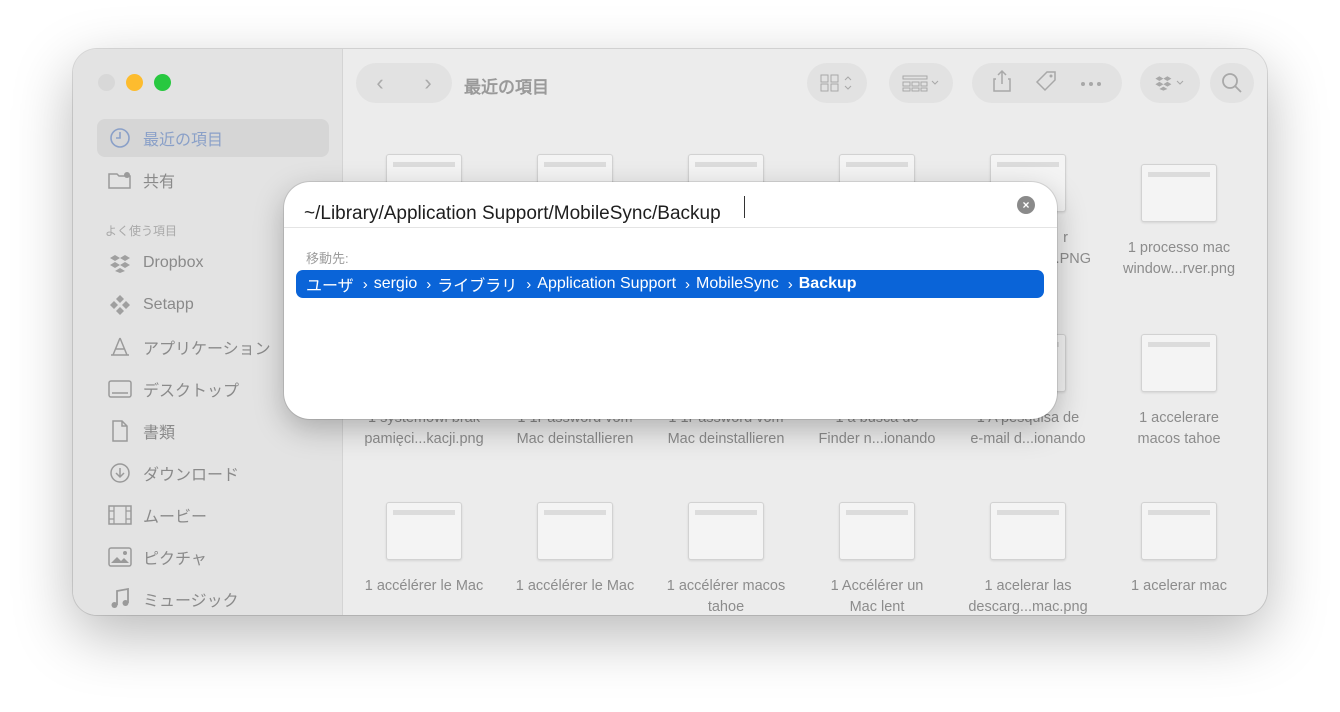 The height and width of the screenshot is (712, 1340). I want to click on breadcrumb-item: ライブラリ, so click(477, 286).